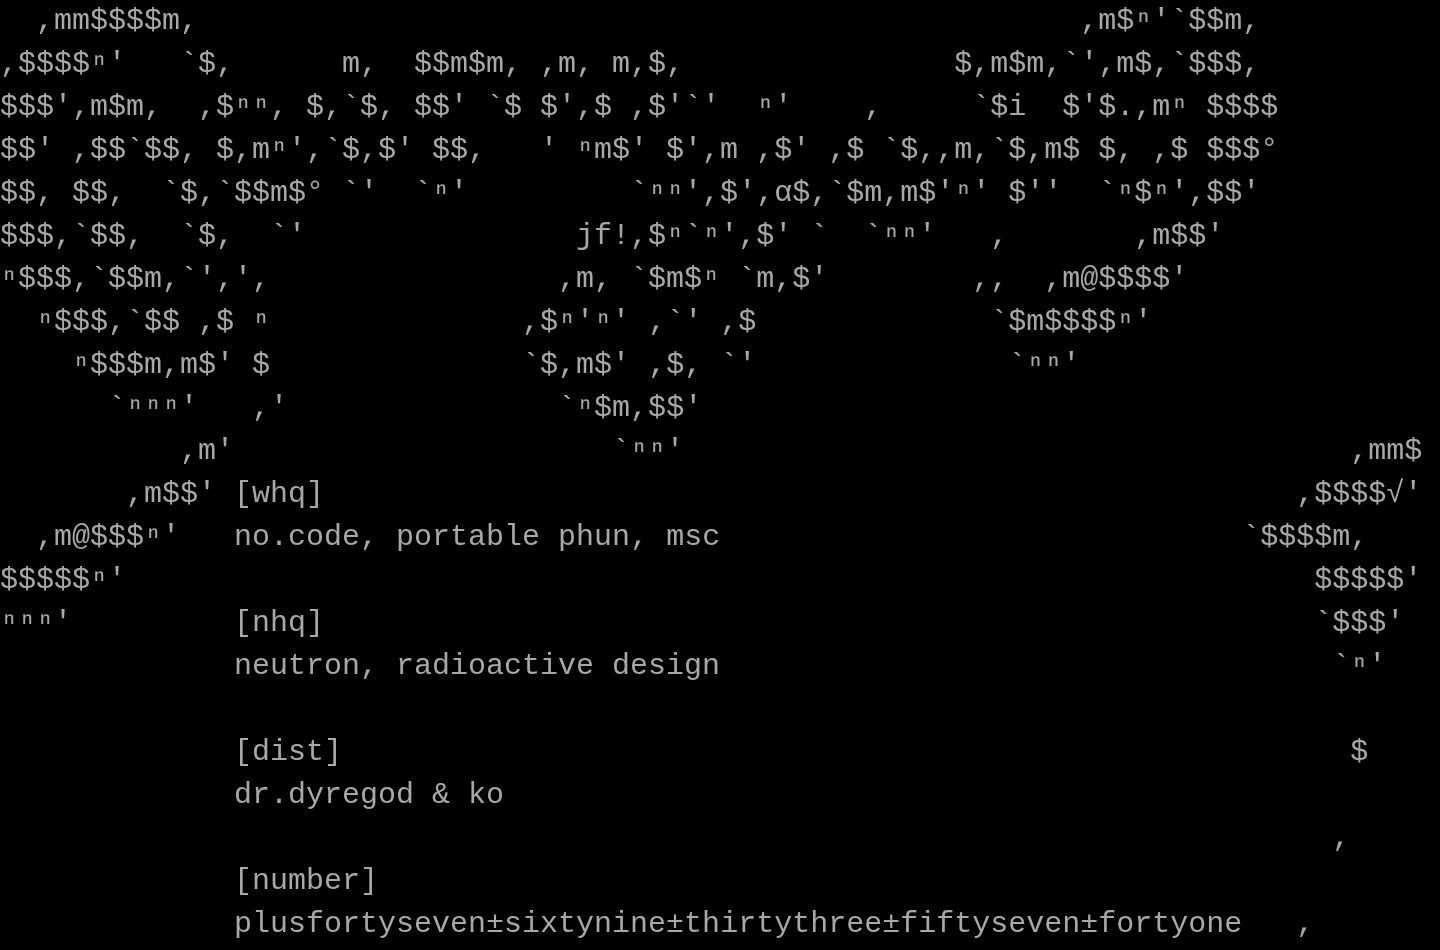  Describe the element at coordinates (288, 752) in the screenshot. I see `section-heading: [dist]` at that location.